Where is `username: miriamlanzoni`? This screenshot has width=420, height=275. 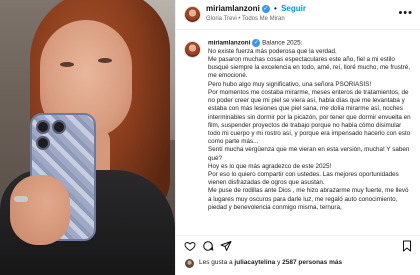
username: miriamlanzoni is located at coordinates (233, 8).